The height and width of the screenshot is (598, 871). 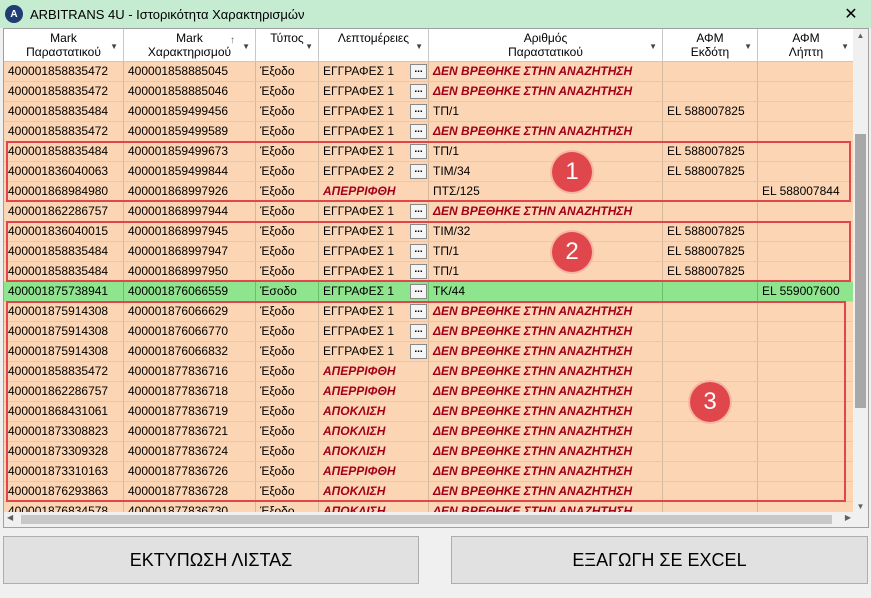 I want to click on cell-mark-characterization: 400001859499589, so click(x=190, y=131).